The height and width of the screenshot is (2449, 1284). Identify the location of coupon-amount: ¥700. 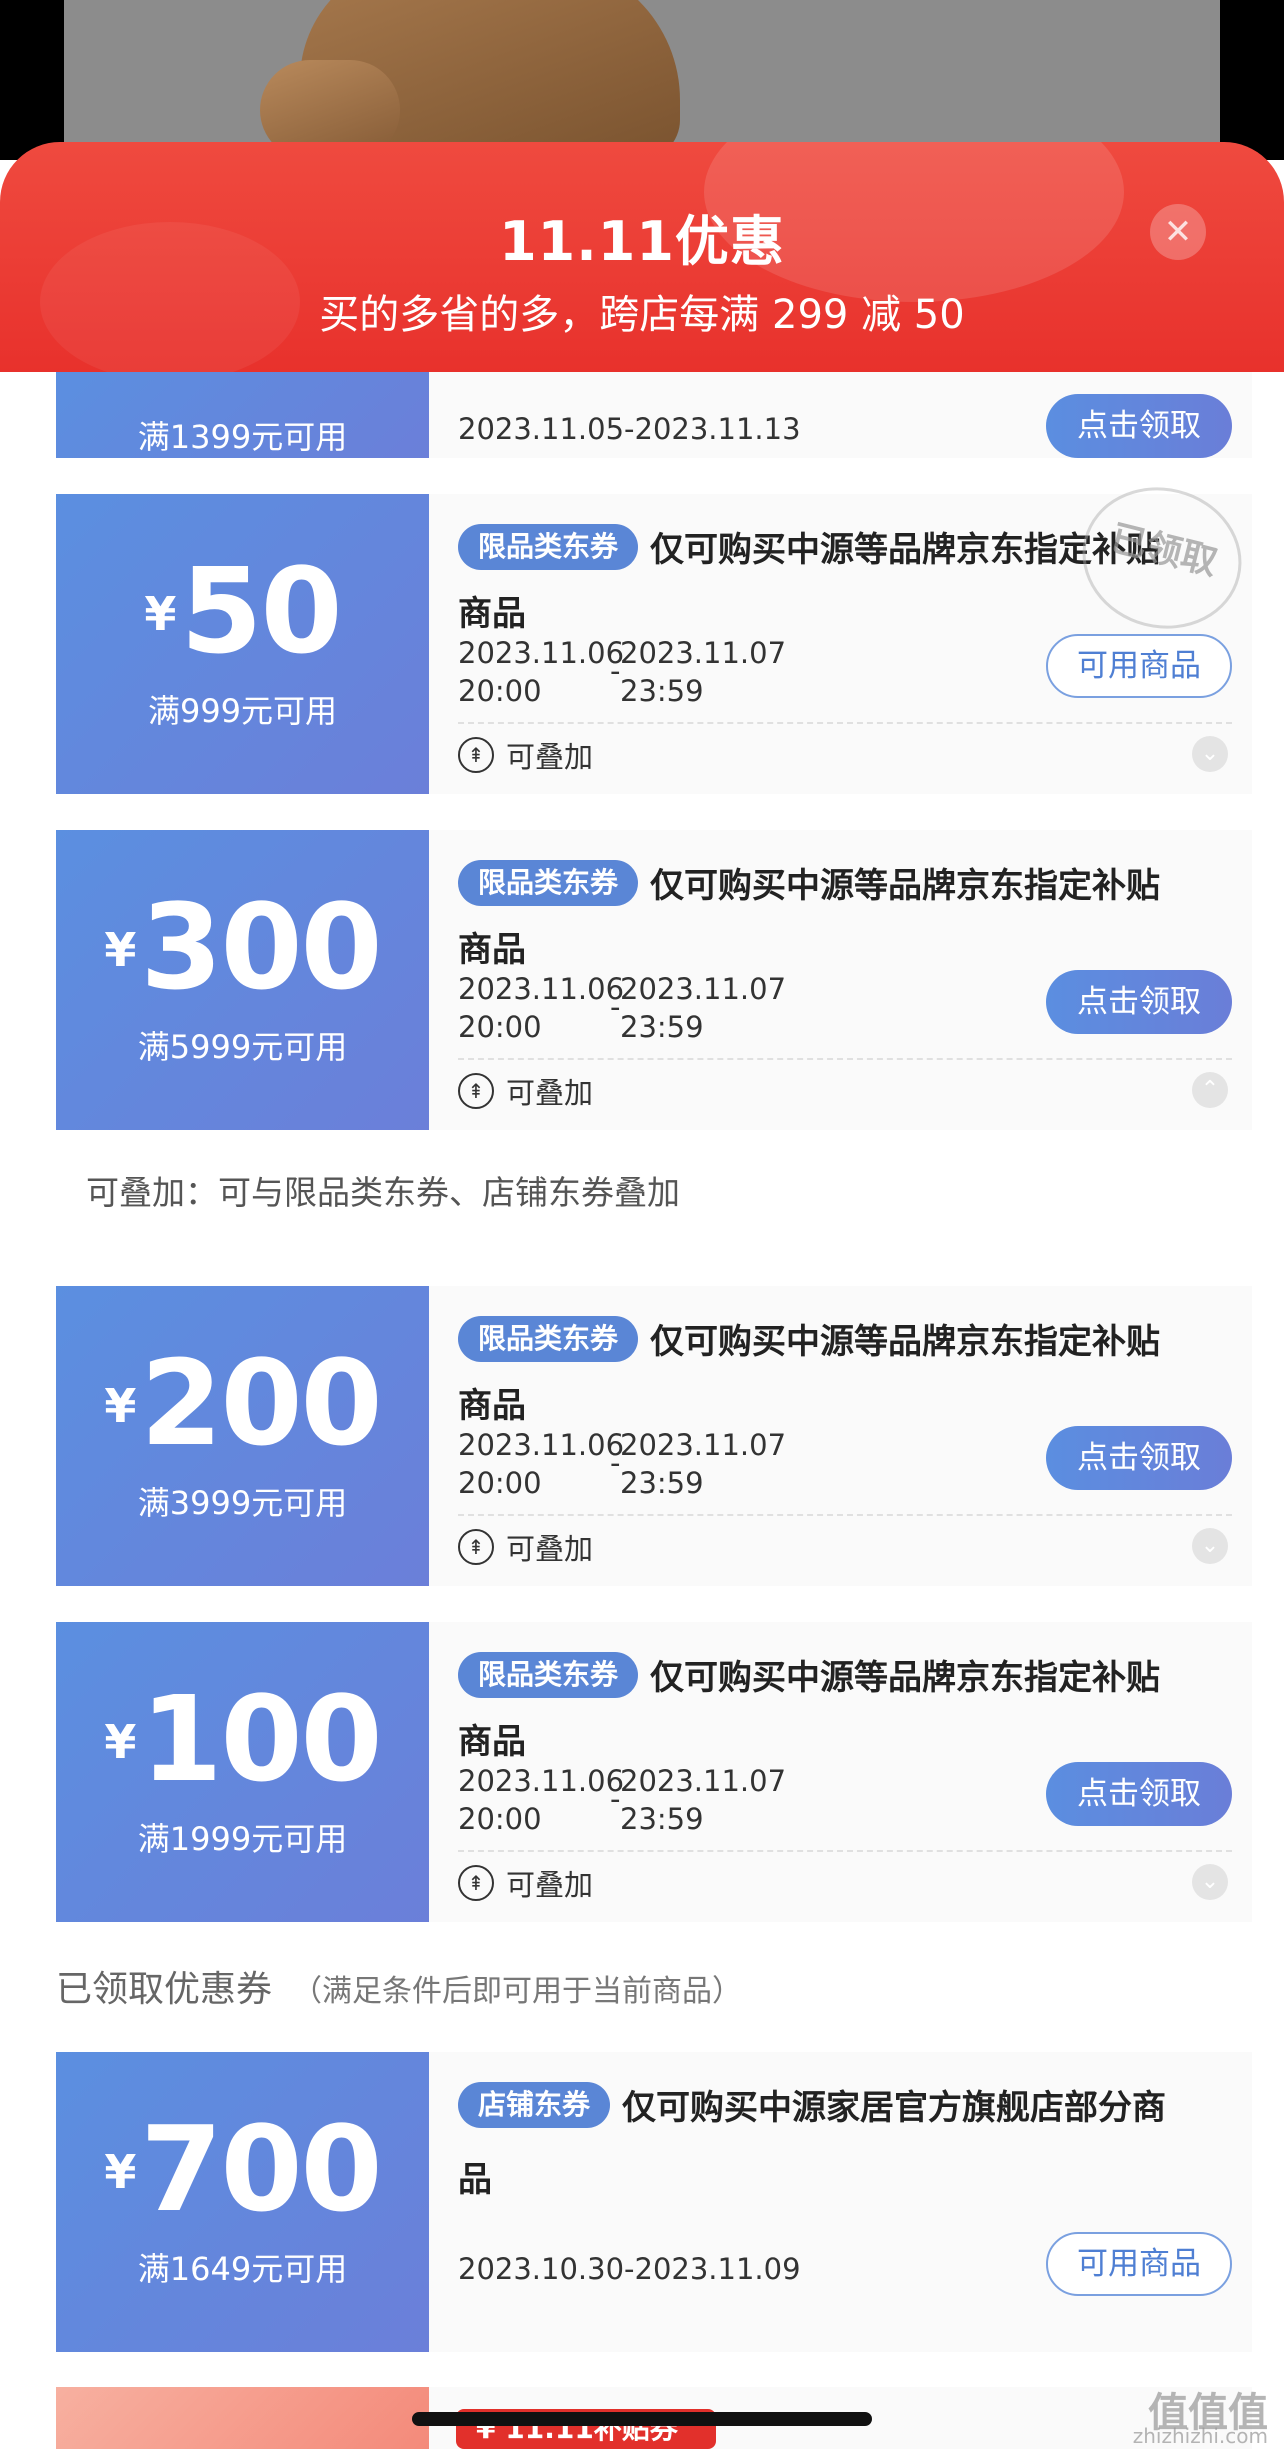
(243, 2169).